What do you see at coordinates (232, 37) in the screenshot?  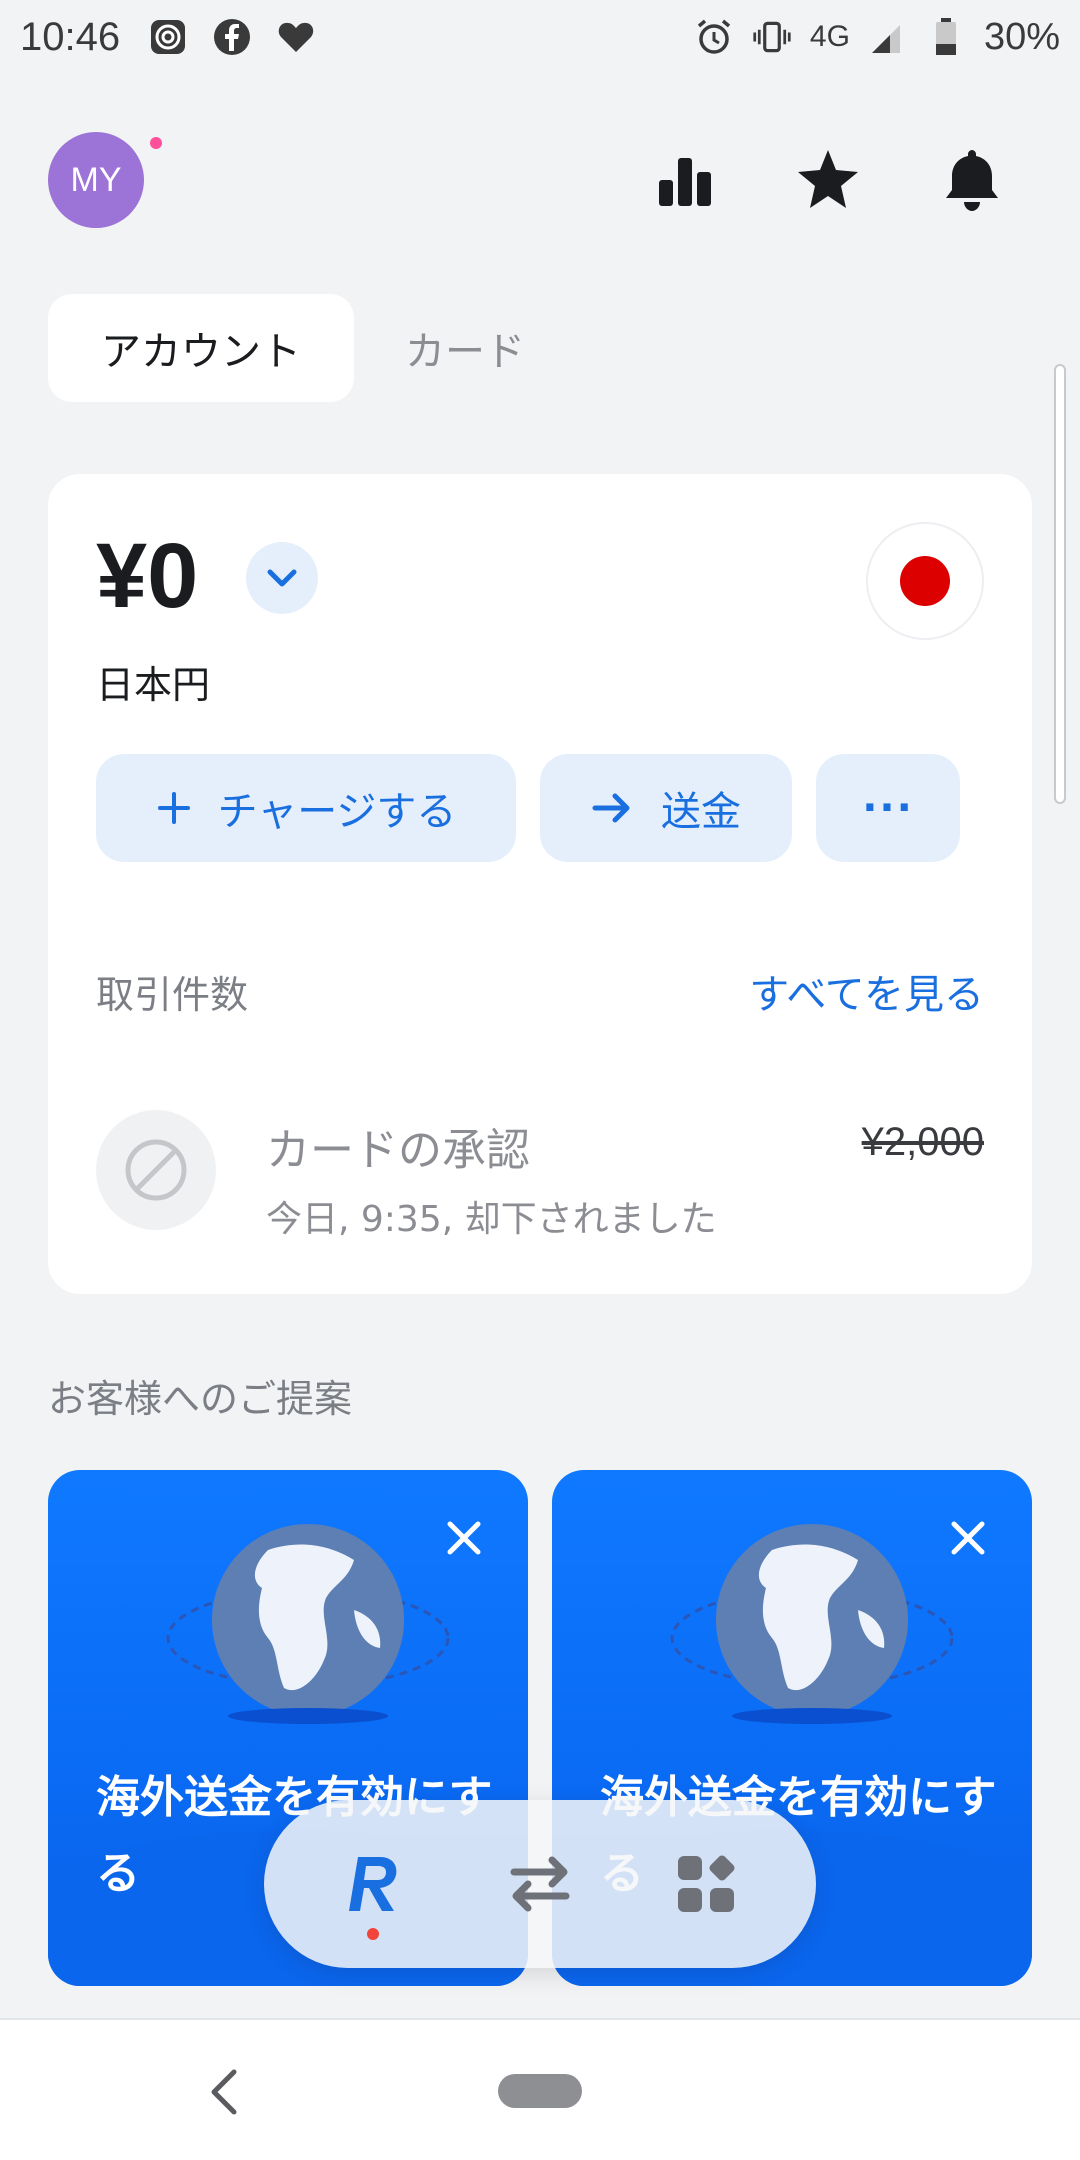 I see `facebook-icon` at bounding box center [232, 37].